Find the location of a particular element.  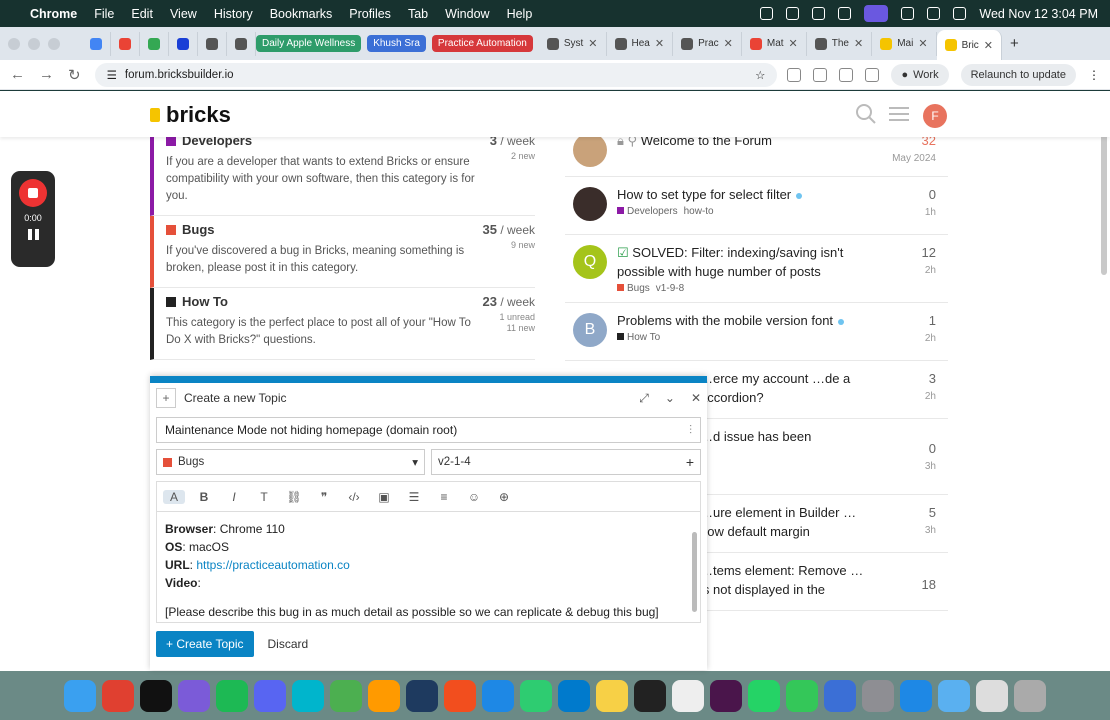

link-icon: ⛓ is located at coordinates (294, 497).